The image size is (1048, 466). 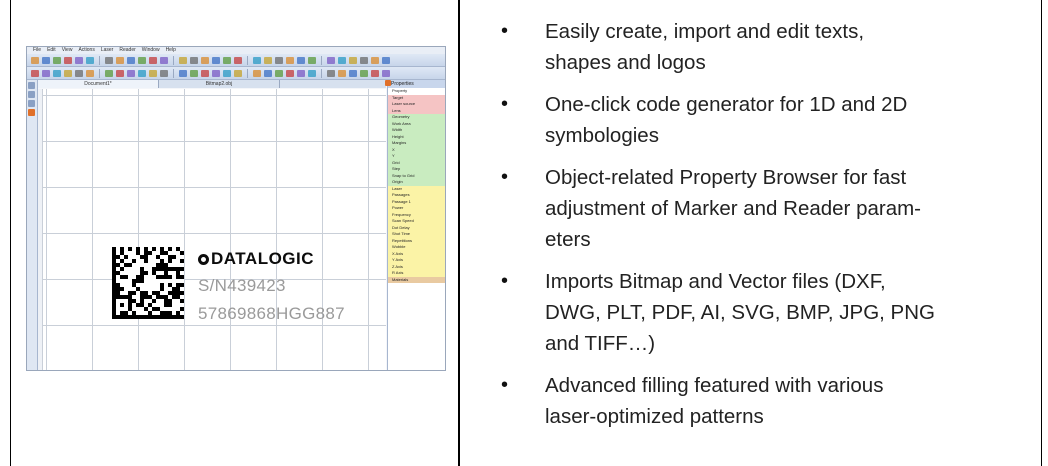 What do you see at coordinates (654, 416) in the screenshot?
I see `feature-text-line: laser-optimized patterns` at bounding box center [654, 416].